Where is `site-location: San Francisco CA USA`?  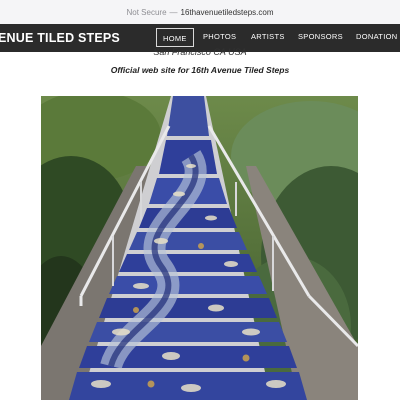
site-location: San Francisco CA USA is located at coordinates (200, 52).